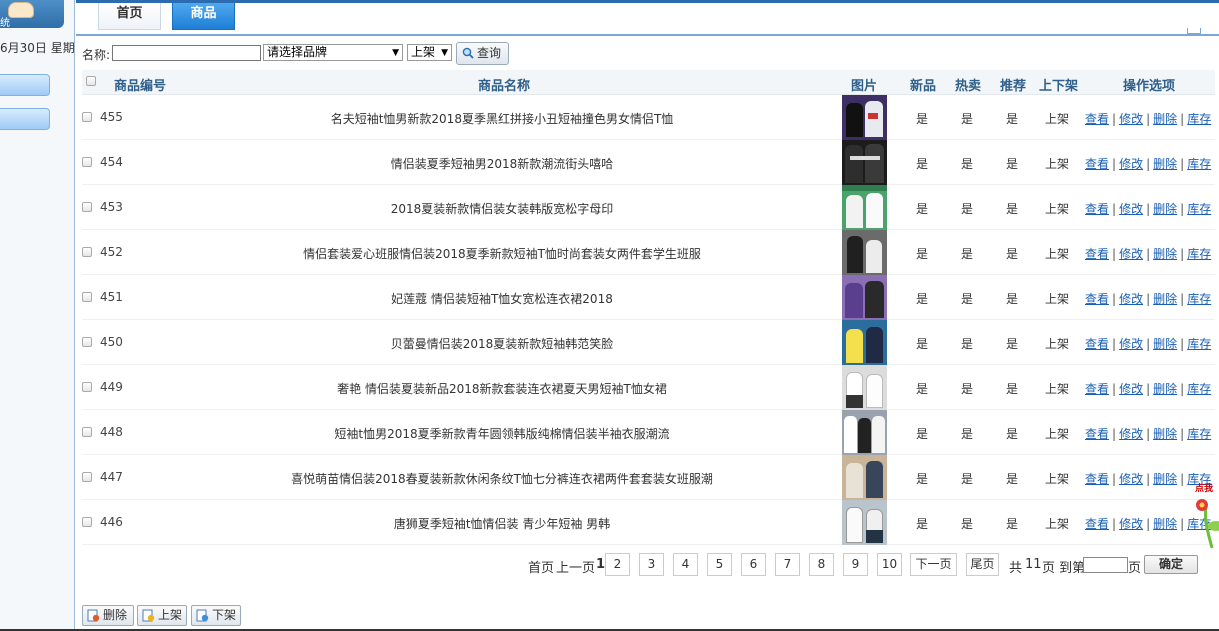 This screenshot has height=631, width=1219. I want to click on name-search-input, so click(186, 53).